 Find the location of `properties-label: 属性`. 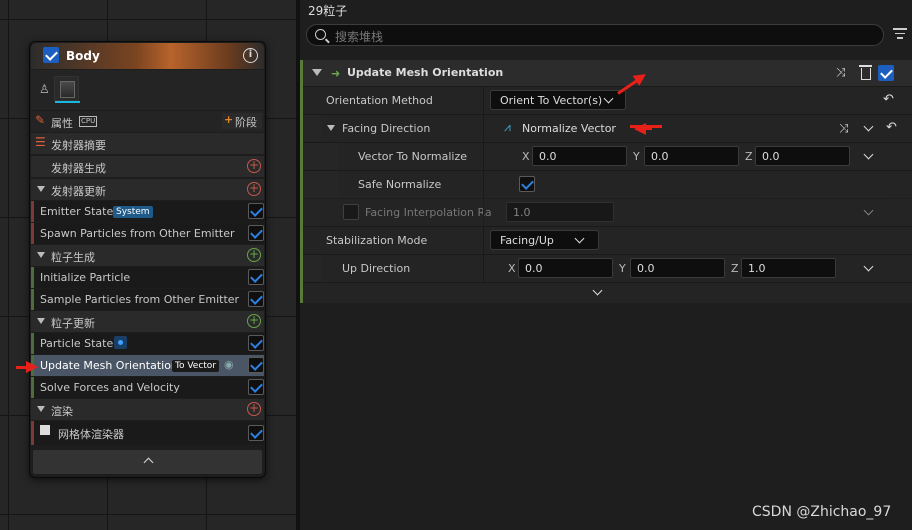

properties-label: 属性 is located at coordinates (62, 123).